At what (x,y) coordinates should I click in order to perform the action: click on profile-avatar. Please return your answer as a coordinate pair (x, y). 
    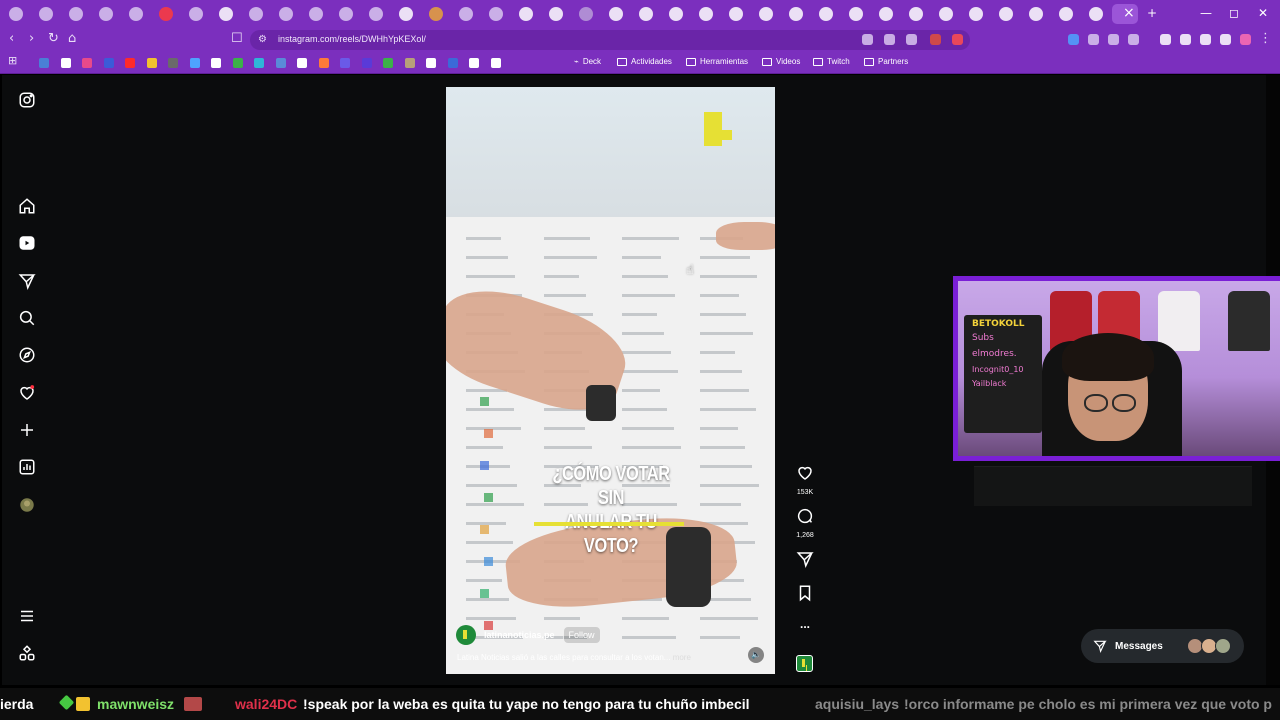
    Looking at the image, I should click on (27, 505).